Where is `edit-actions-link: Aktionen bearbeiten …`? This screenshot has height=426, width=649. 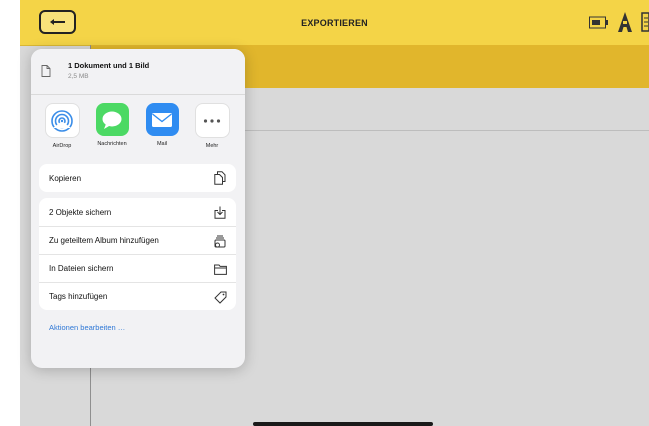
edit-actions-link: Aktionen bearbeiten … is located at coordinates (87, 327).